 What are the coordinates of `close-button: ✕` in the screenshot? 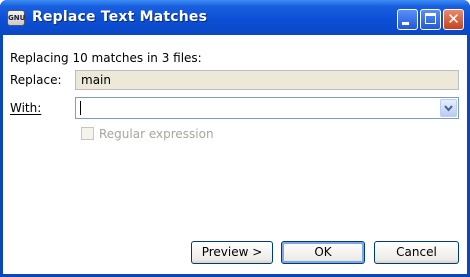 It's located at (453, 19).